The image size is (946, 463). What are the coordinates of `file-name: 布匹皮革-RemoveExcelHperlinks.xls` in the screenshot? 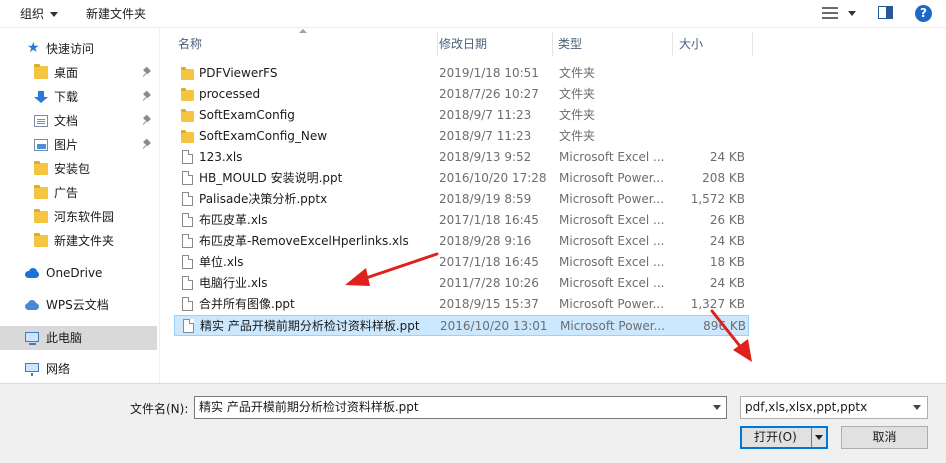 It's located at (304, 241).